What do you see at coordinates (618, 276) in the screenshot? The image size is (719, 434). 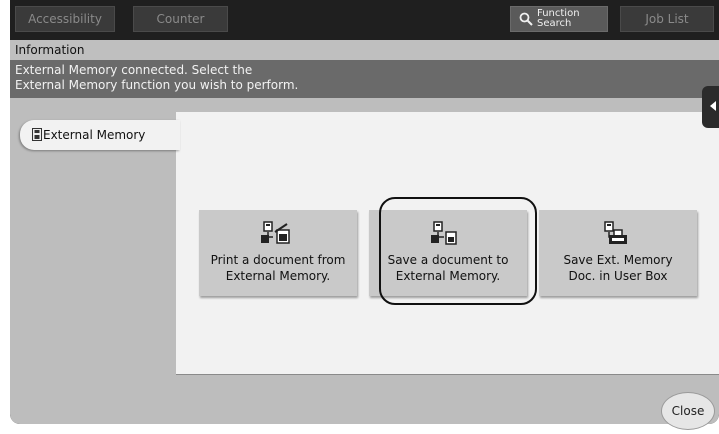 I see `save-to-userbox-line2: Doc. in User Box` at bounding box center [618, 276].